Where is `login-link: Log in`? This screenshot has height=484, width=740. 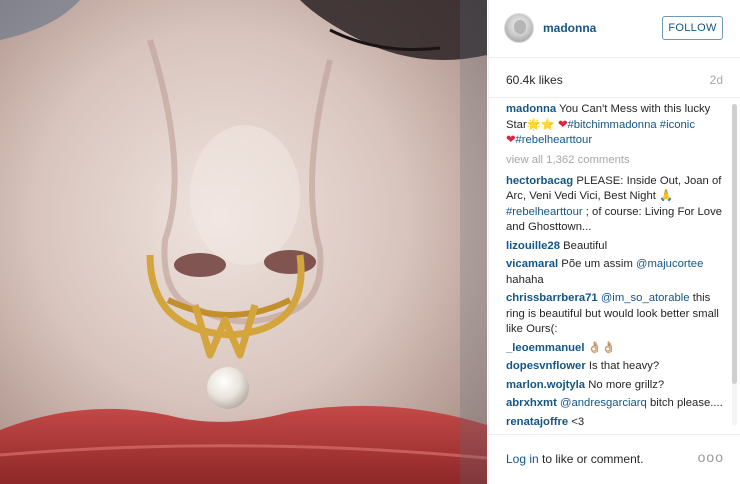
login-link: Log in is located at coordinates (522, 459).